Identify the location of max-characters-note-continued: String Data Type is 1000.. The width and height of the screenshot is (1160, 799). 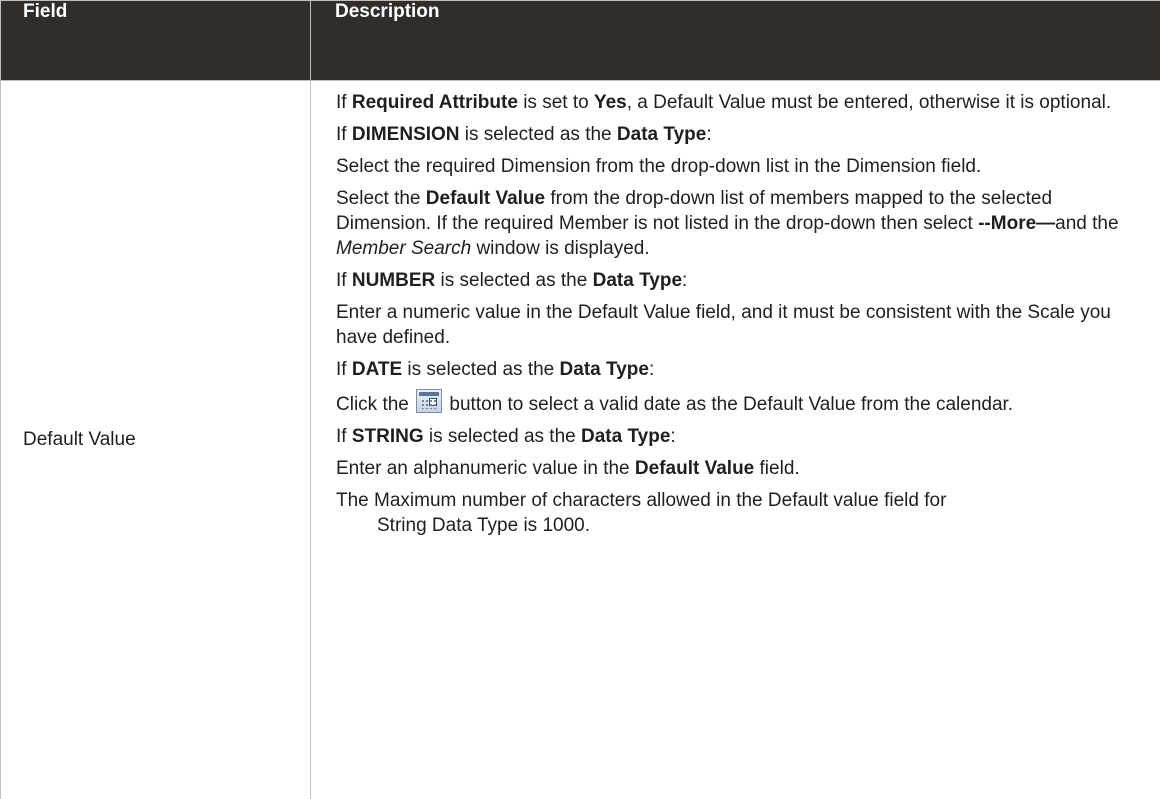
(483, 525).